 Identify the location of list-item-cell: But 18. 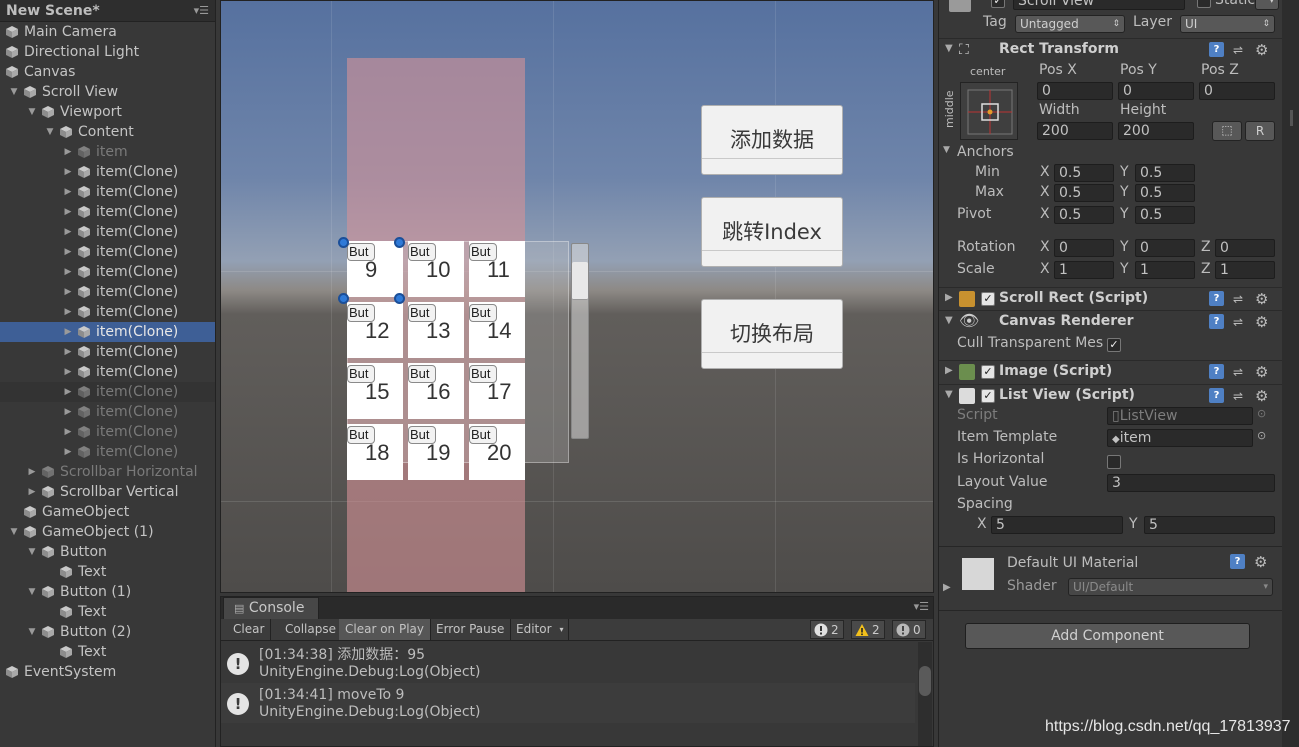
(375, 452).